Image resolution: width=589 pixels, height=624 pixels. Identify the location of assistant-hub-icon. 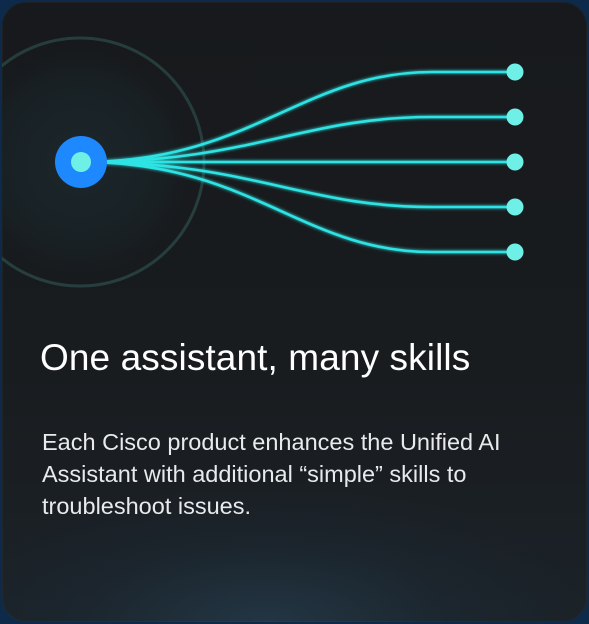
(81, 162).